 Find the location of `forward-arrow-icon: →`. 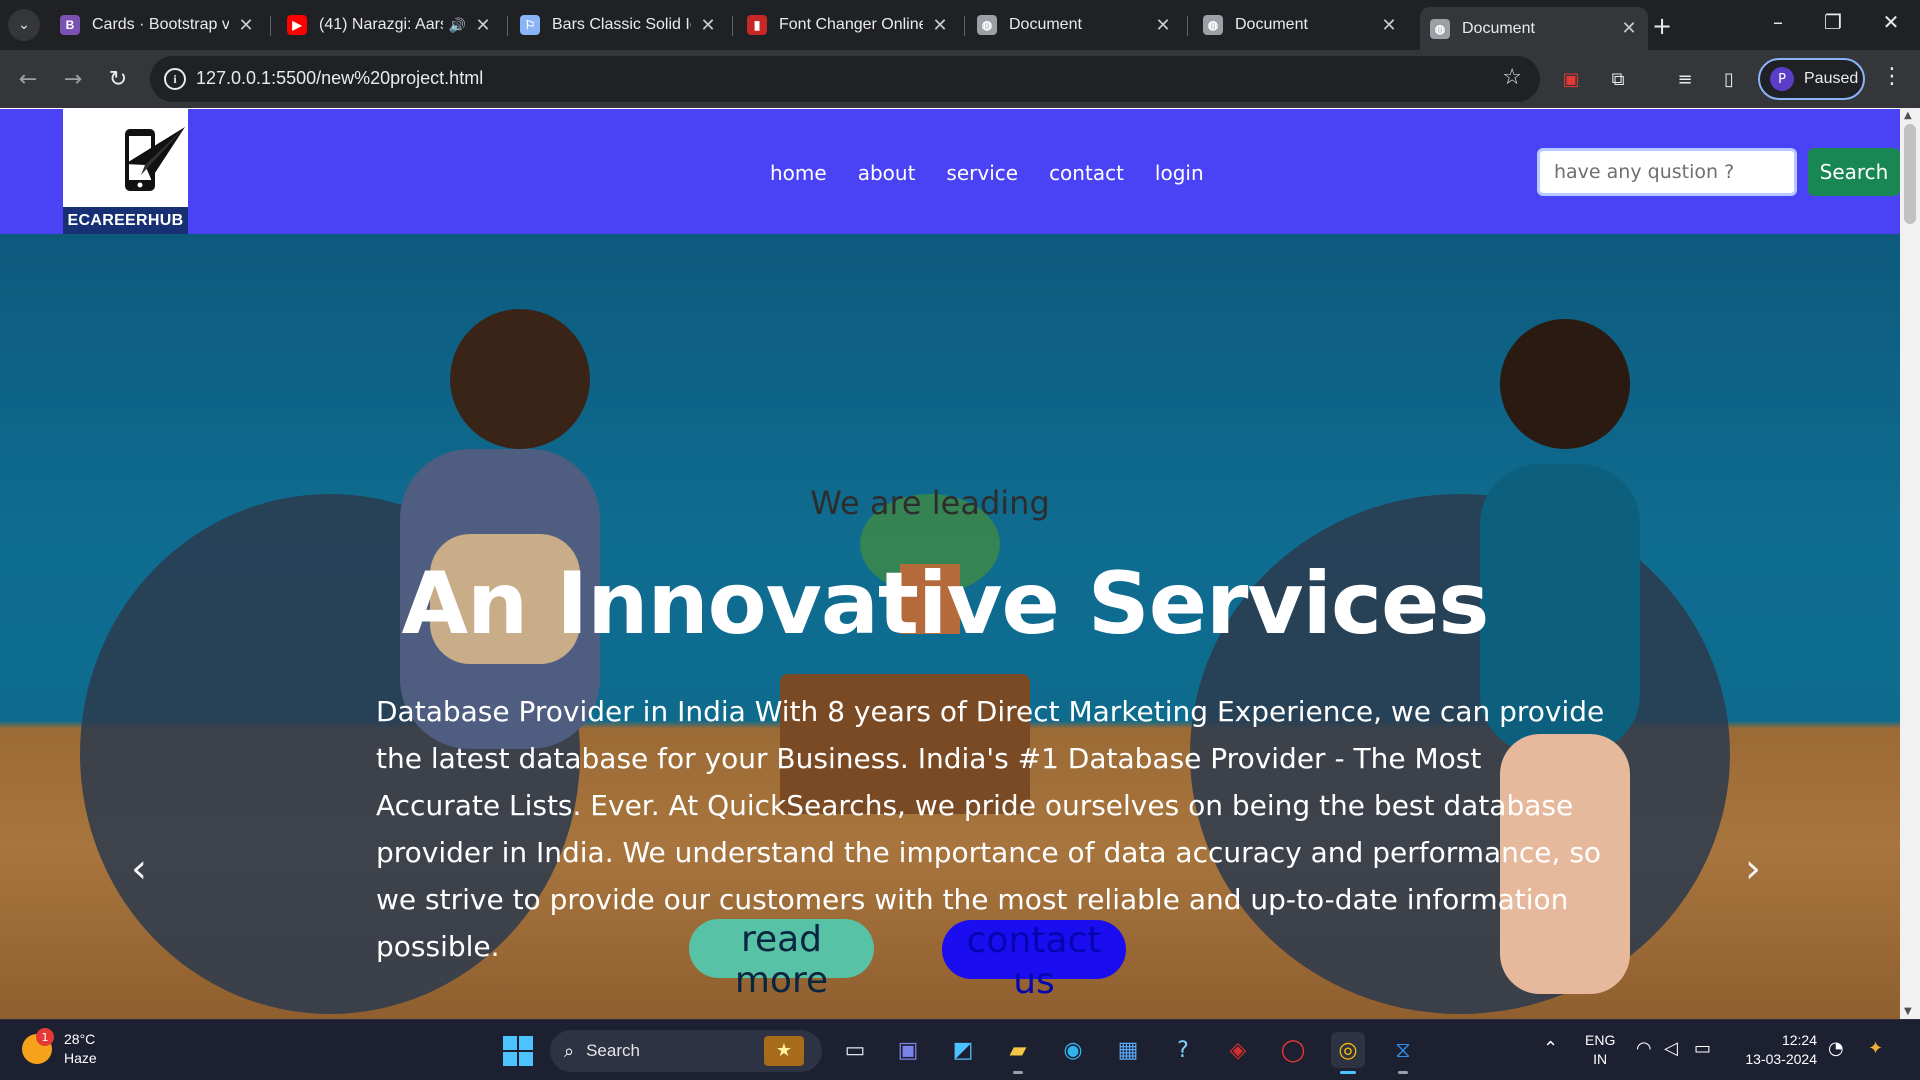

forward-arrow-icon: → is located at coordinates (73, 79).